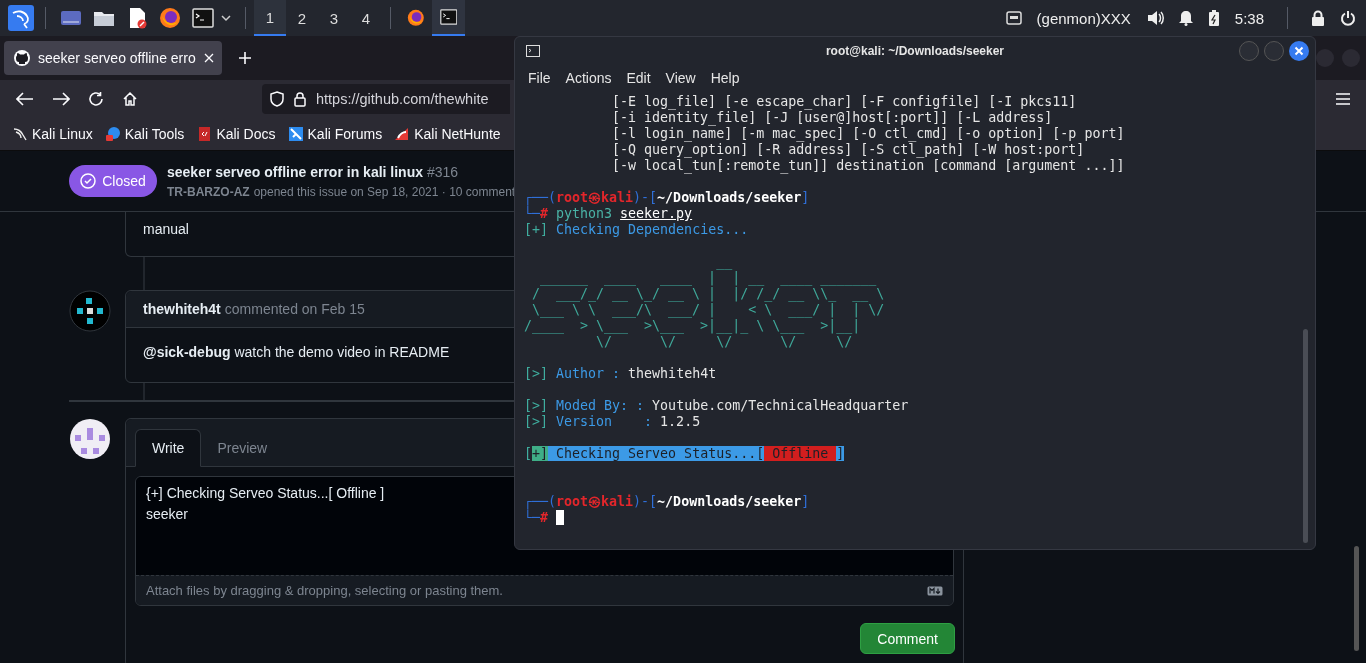  What do you see at coordinates (384, 192) in the screenshot?
I see `issue-meta: opened this issue on Sep 18, 2021 · 10 comment` at bounding box center [384, 192].